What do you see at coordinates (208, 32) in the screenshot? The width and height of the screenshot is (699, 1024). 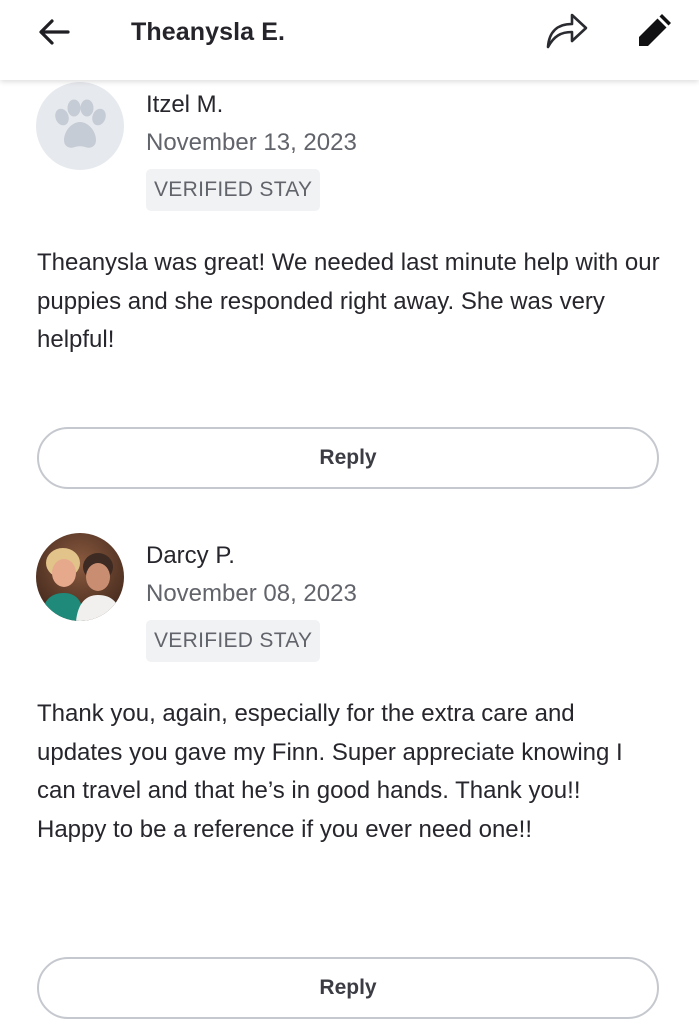 I see `page-title: Theanysla E.` at bounding box center [208, 32].